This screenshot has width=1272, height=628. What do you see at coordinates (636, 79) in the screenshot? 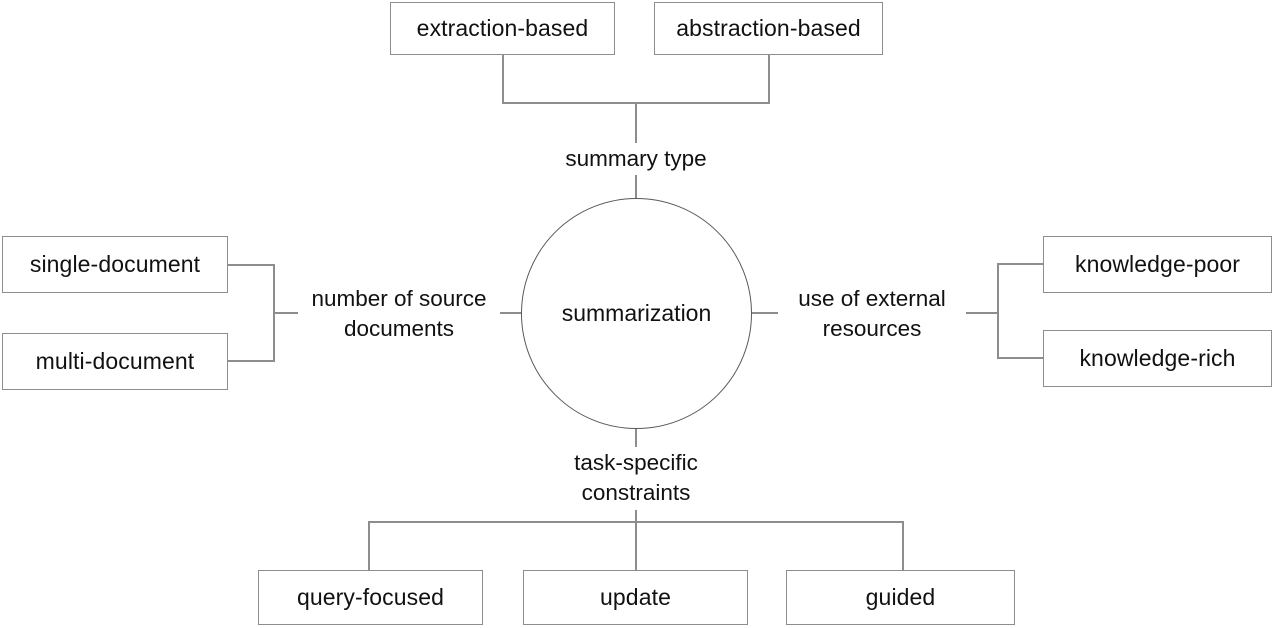
I see `edge-summary-type-bracket` at bounding box center [636, 79].